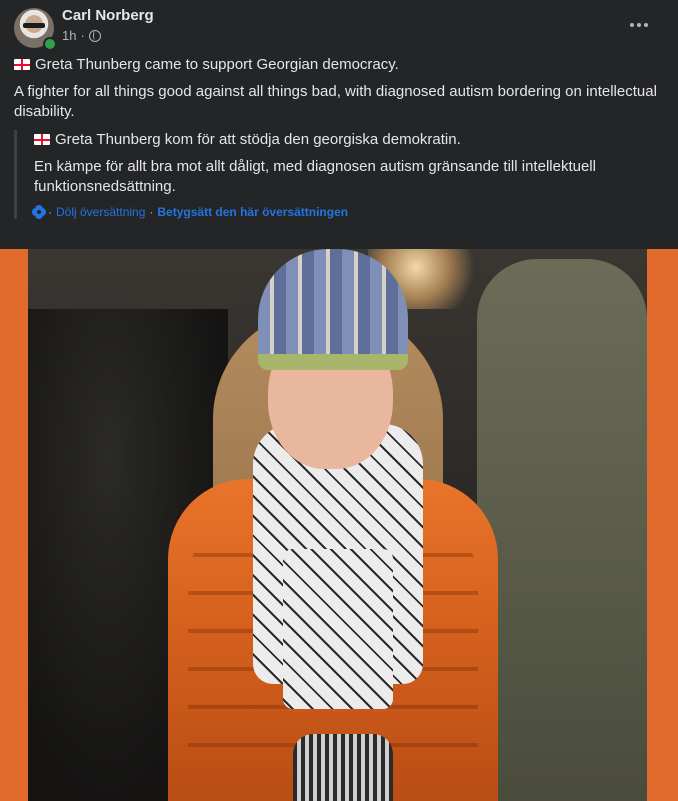 The width and height of the screenshot is (678, 801). I want to click on photo-glove, so click(343, 767).